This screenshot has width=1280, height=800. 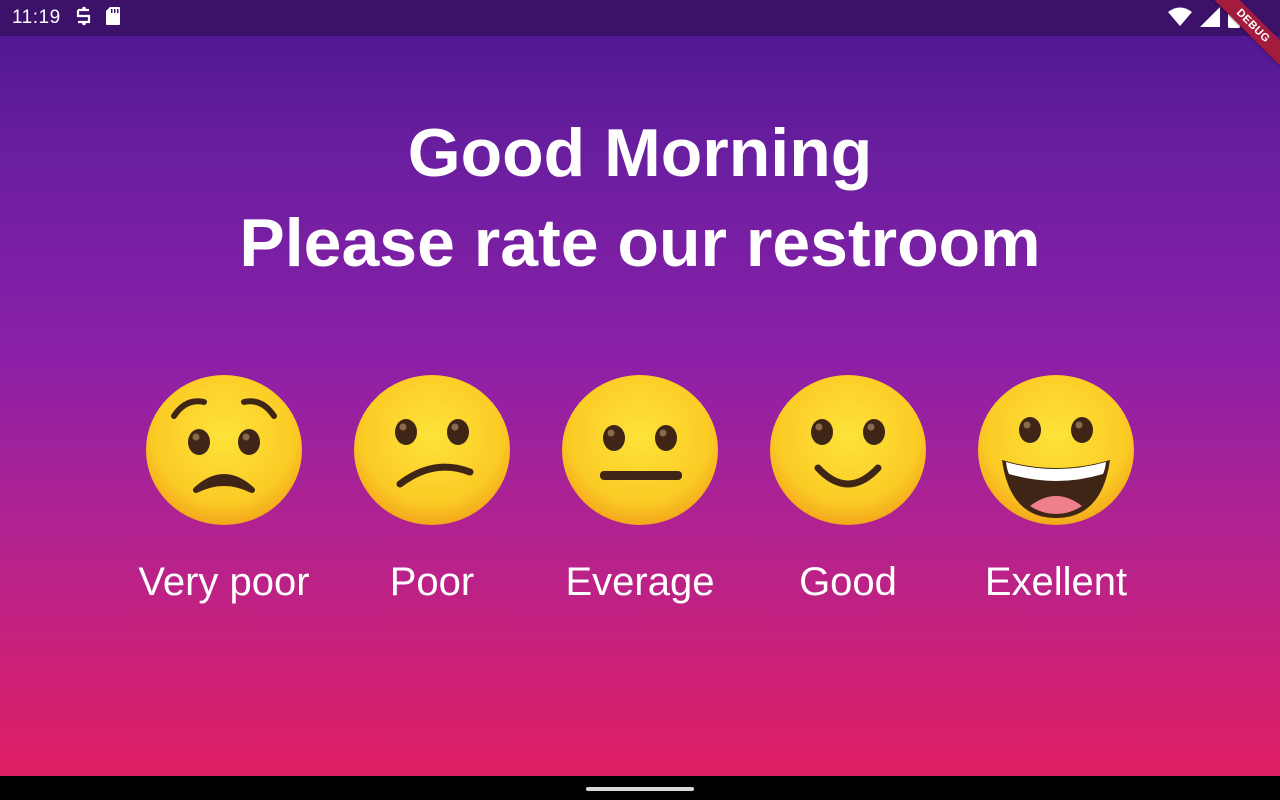 I want to click on rating-good: Good, so click(x=848, y=492).